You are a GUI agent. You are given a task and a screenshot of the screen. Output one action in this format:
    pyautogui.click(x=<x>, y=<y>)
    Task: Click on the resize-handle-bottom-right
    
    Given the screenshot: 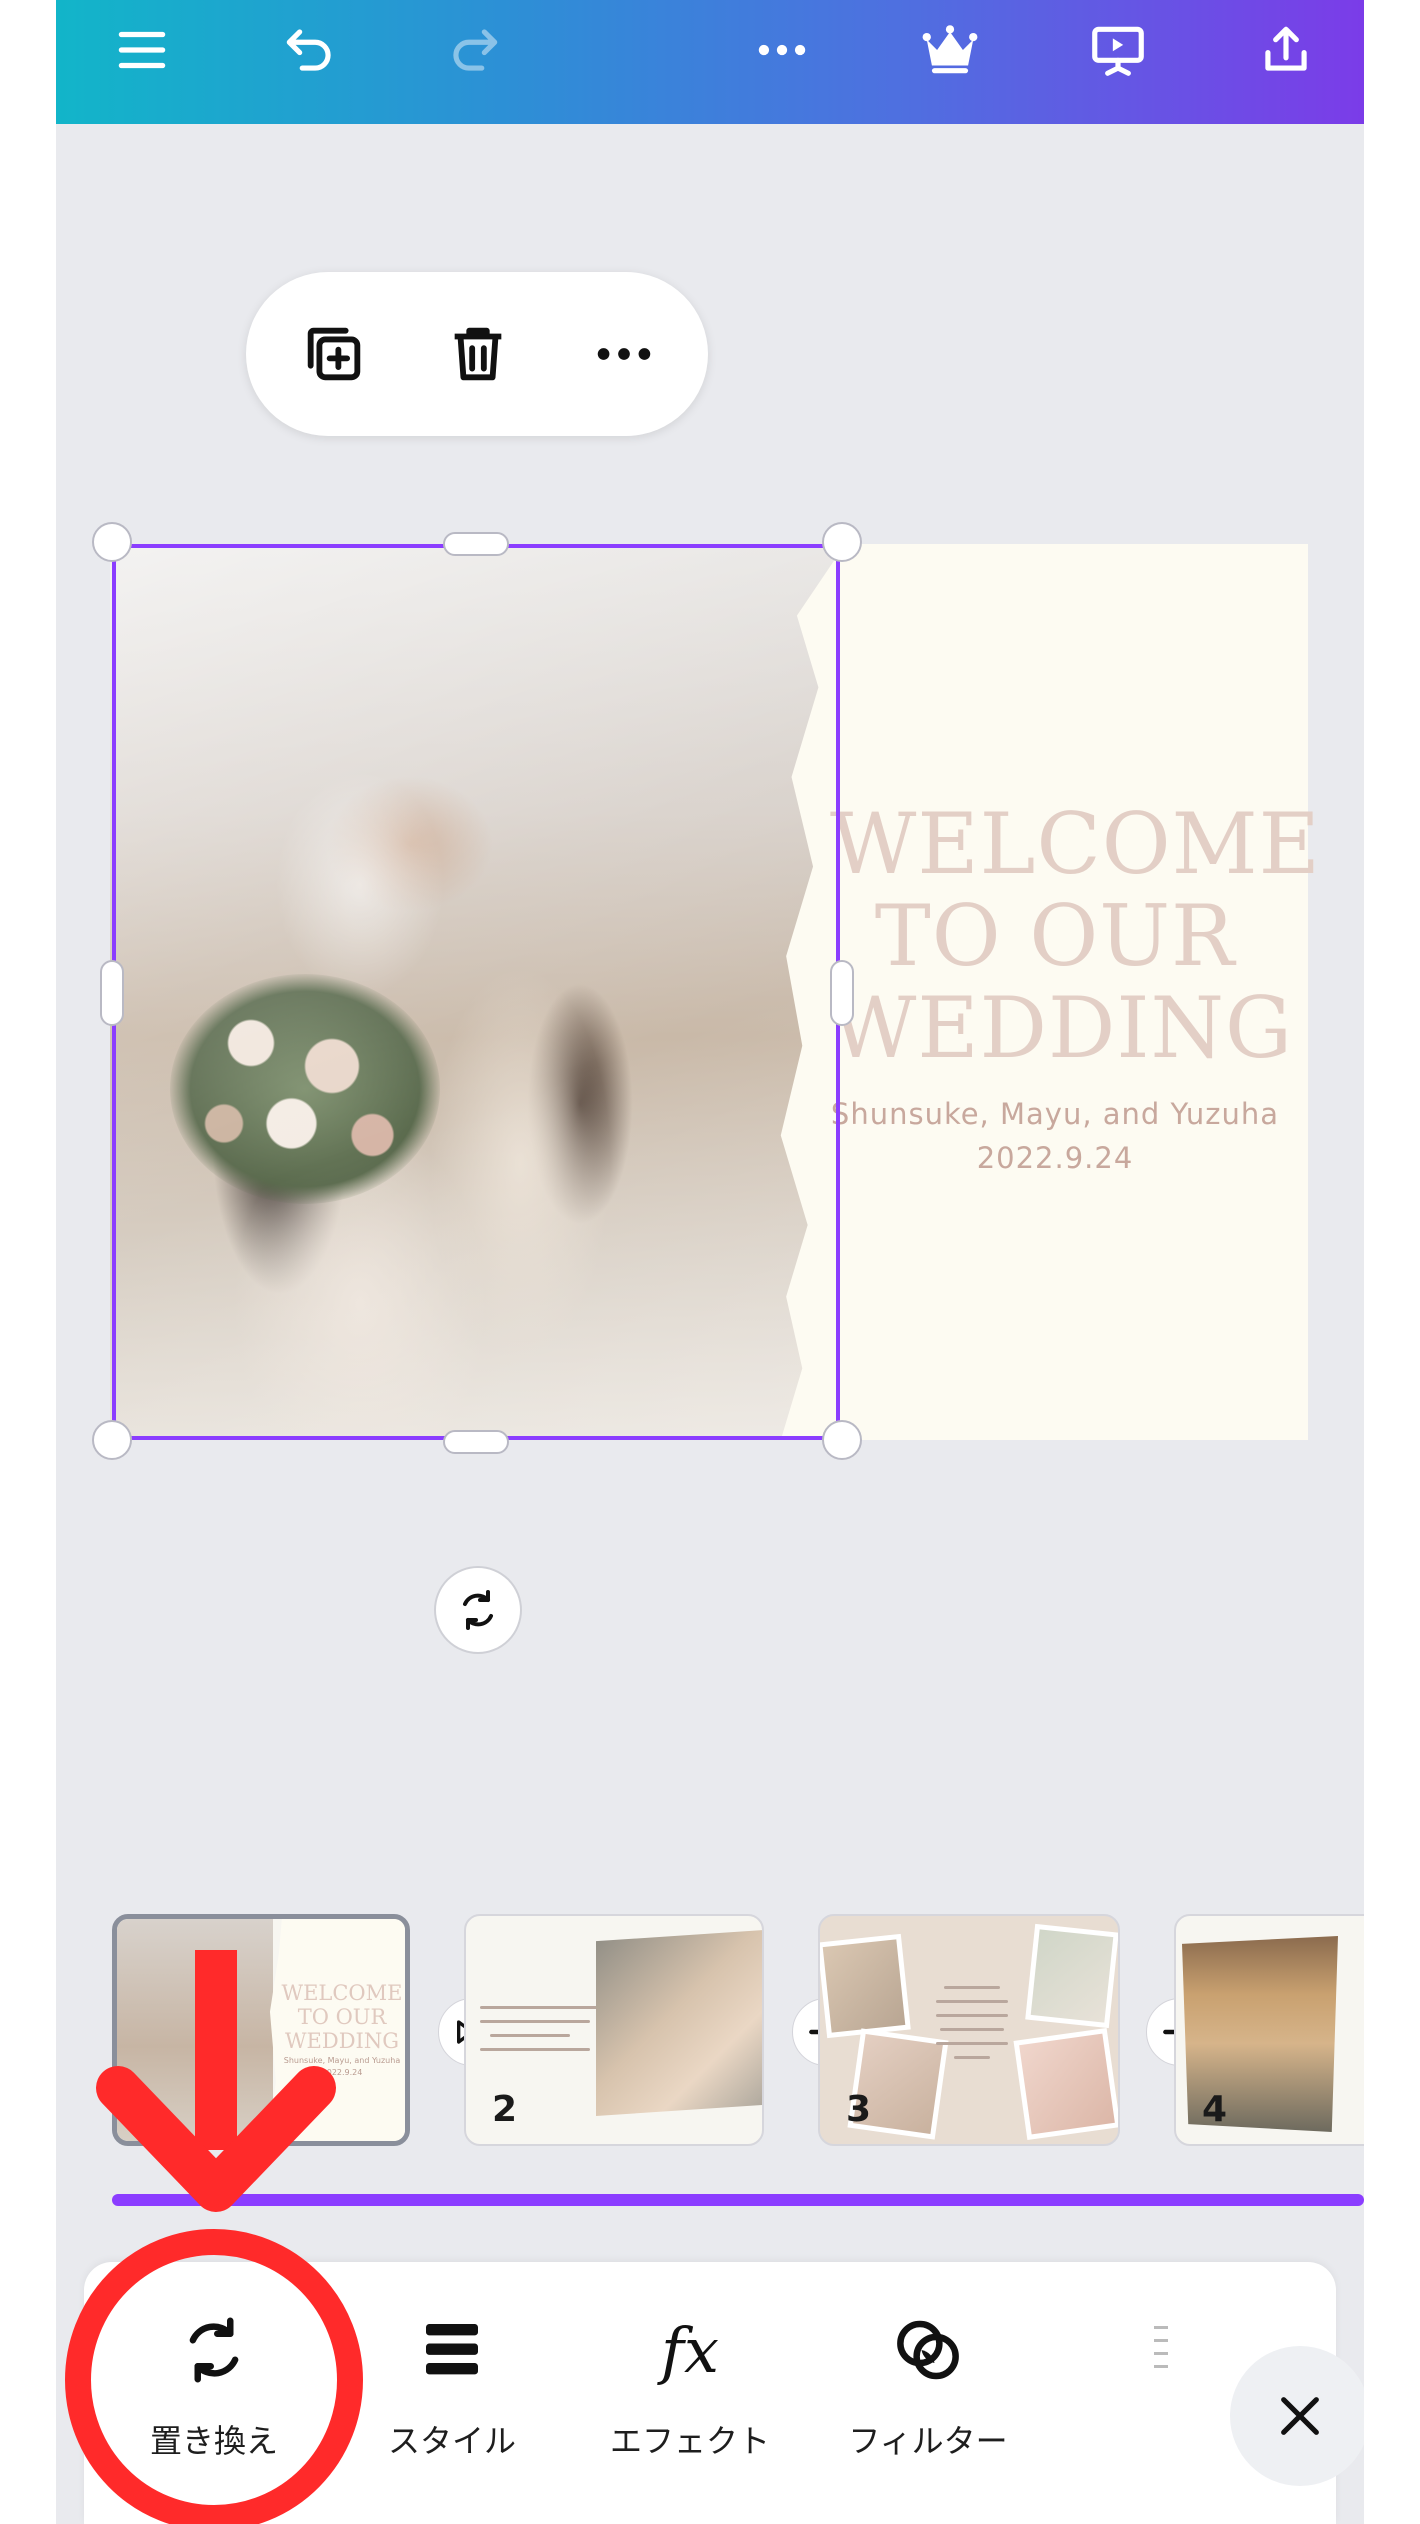 What is the action you would take?
    pyautogui.click(x=842, y=1440)
    